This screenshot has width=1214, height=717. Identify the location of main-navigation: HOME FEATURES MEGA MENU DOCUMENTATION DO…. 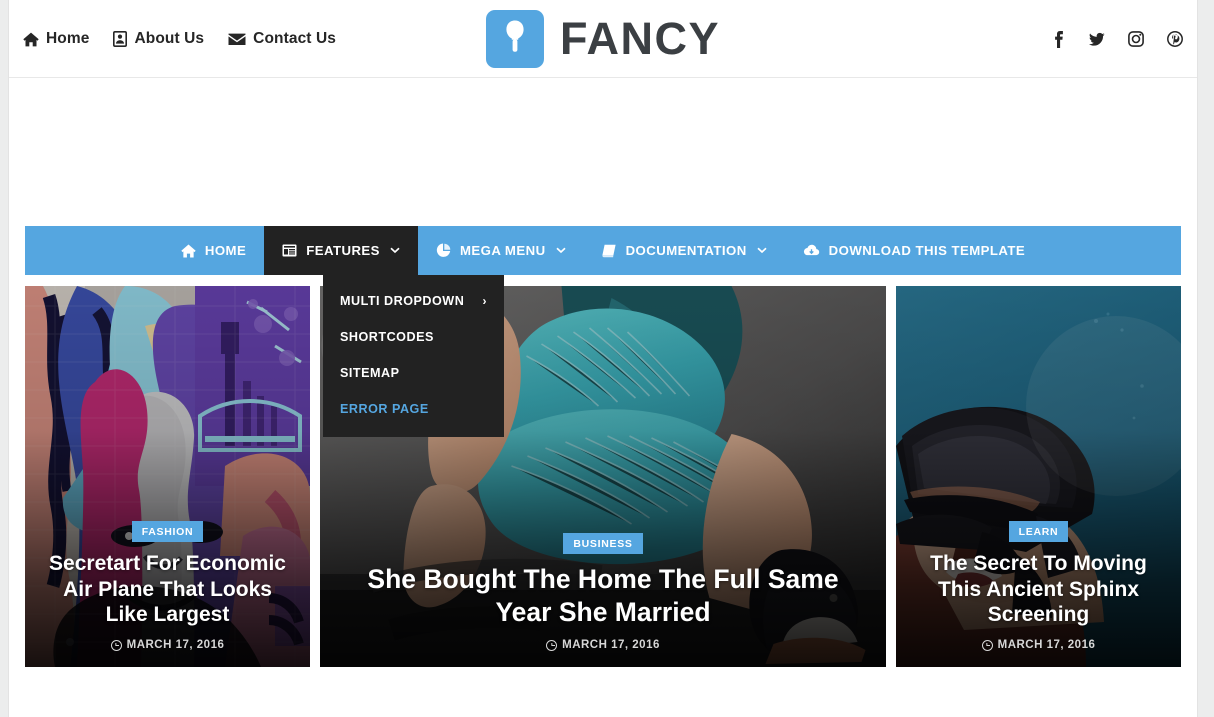
(603, 250).